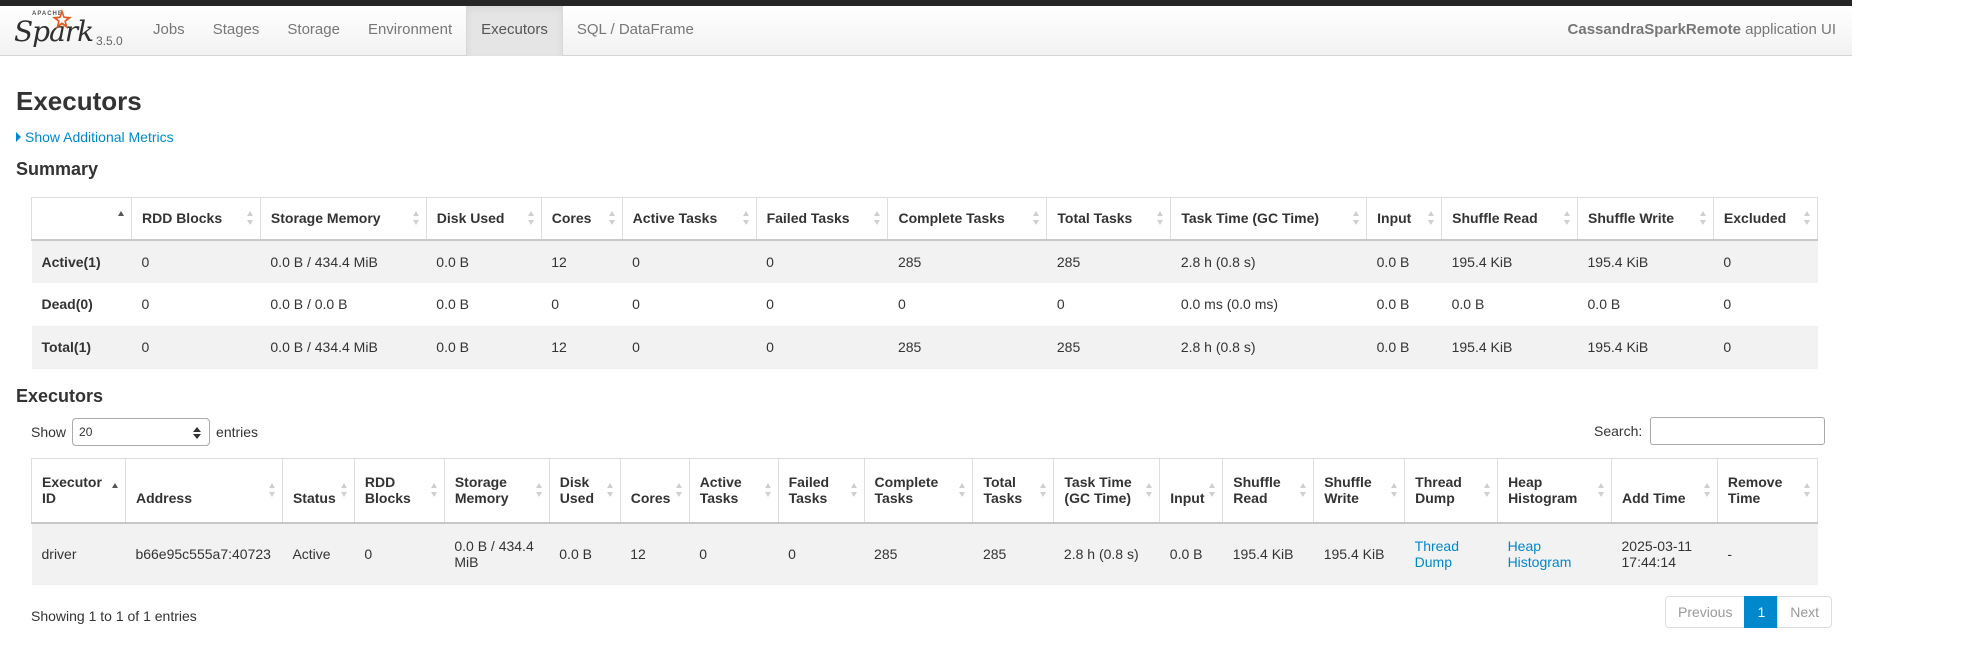 Image resolution: width=1976 pixels, height=647 pixels. Describe the element at coordinates (95, 137) in the screenshot. I see `show-additional-metrics-link: Show Additional Metrics` at that location.